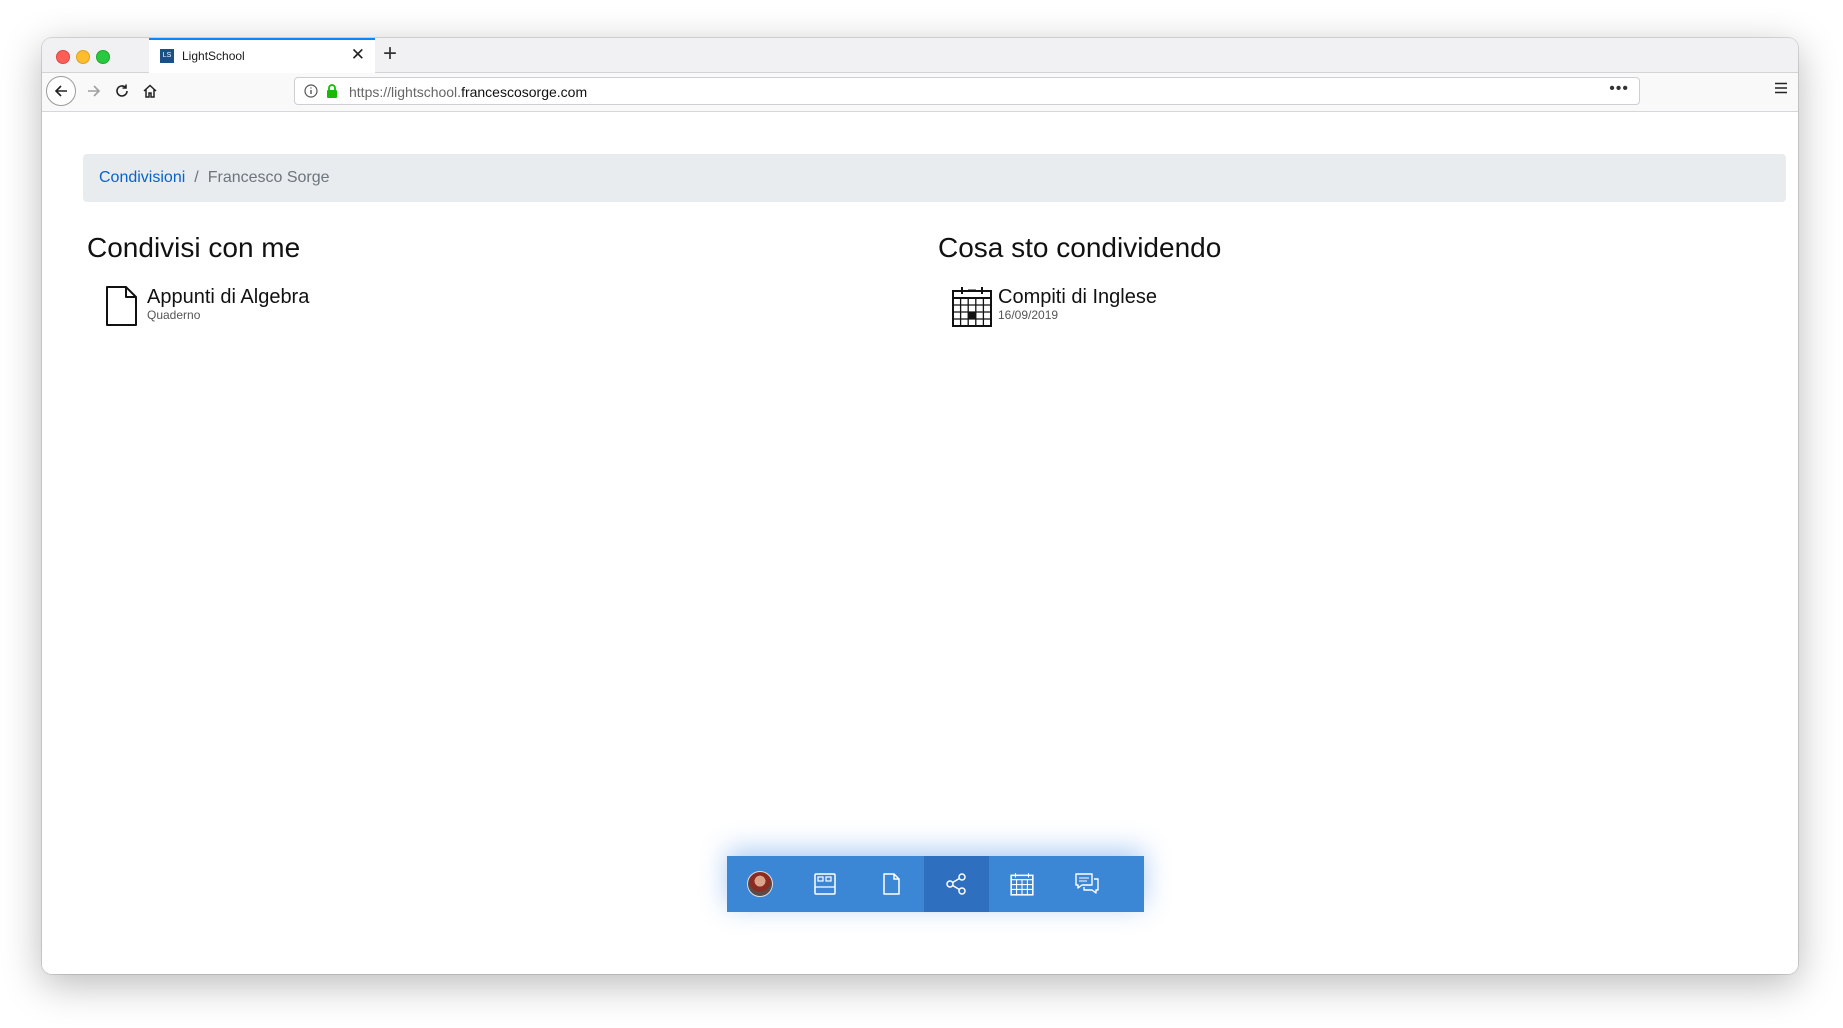 The width and height of the screenshot is (1843, 1028). Describe the element at coordinates (150, 91) in the screenshot. I see `home-icon` at that location.